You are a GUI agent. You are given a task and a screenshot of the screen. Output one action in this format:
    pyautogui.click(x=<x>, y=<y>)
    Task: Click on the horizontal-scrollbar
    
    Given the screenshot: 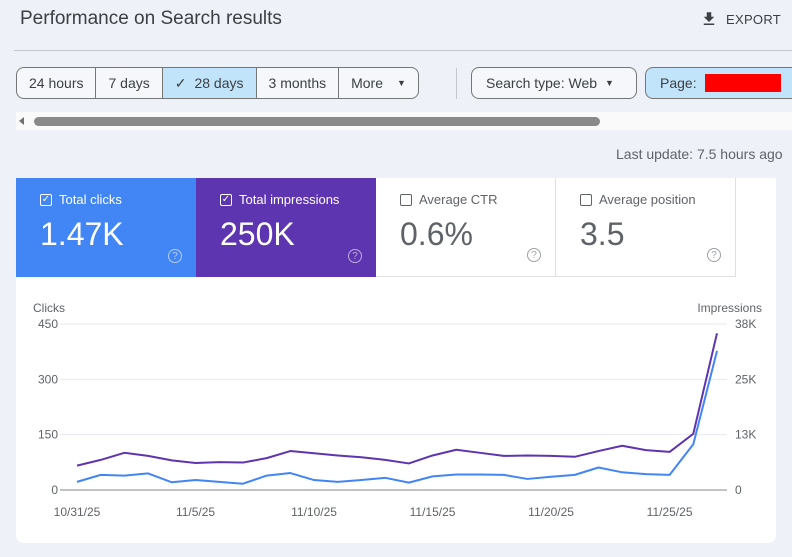 What is the action you would take?
    pyautogui.click(x=404, y=121)
    